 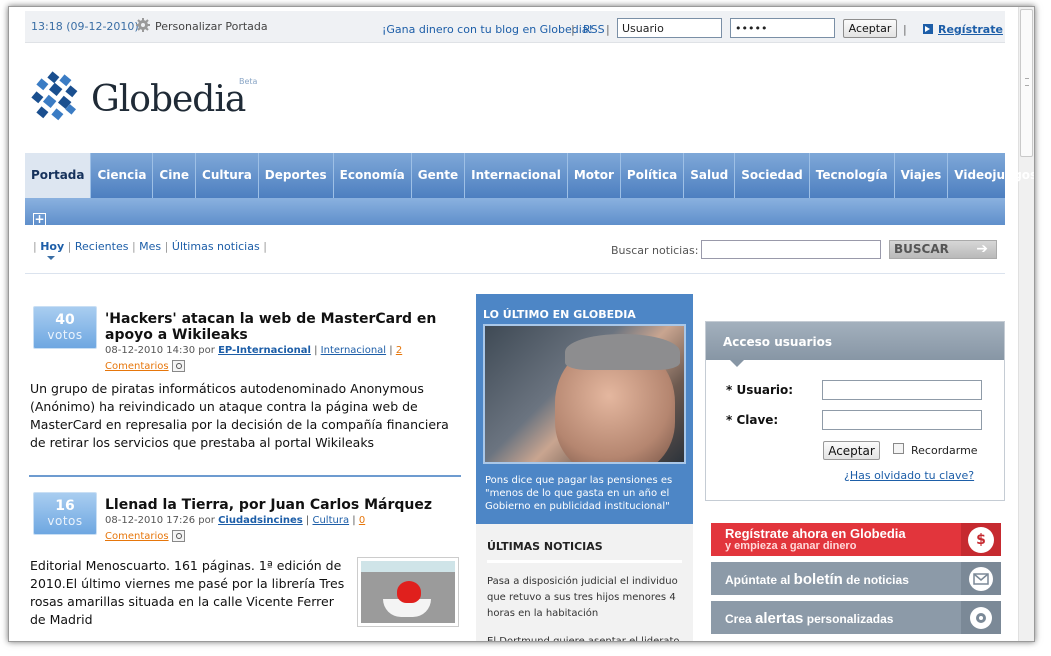 I want to click on search-button: BUSCAR ➔, so click(x=943, y=249).